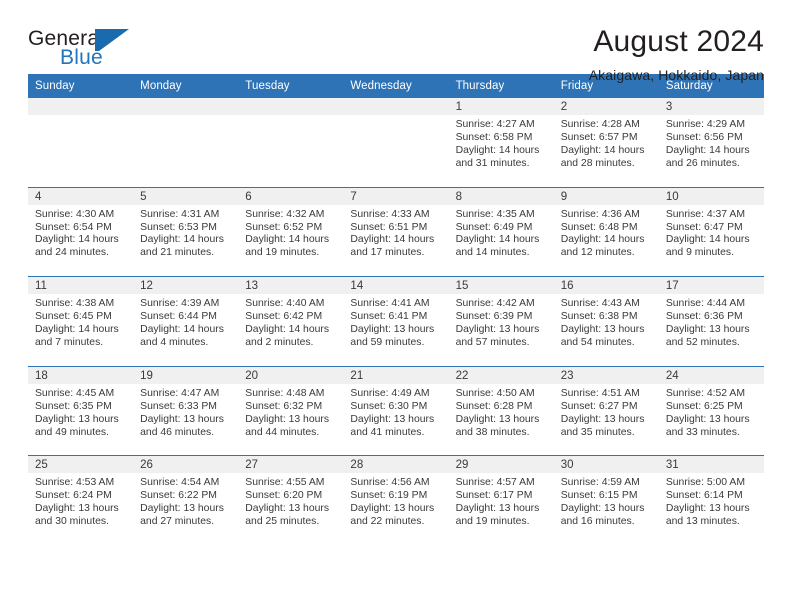 Image resolution: width=792 pixels, height=612 pixels. What do you see at coordinates (396, 143) in the screenshot?
I see `calendar-day-cell` at bounding box center [396, 143].